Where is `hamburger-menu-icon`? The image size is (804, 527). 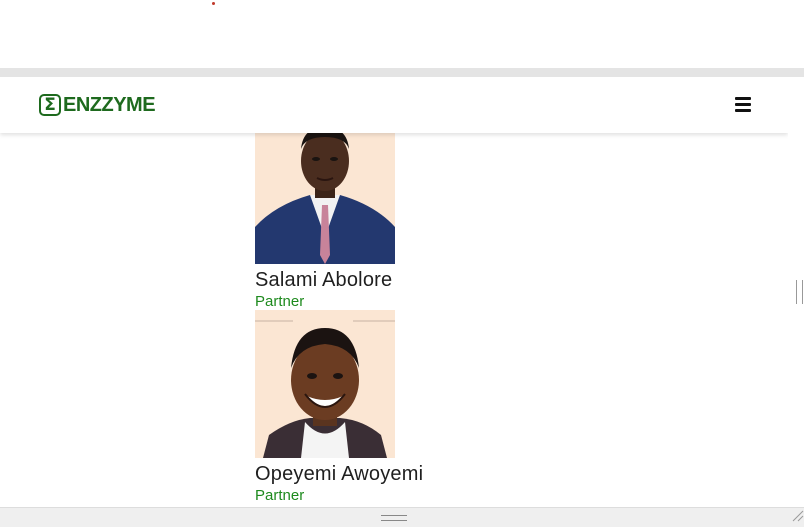
hamburger-menu-icon is located at coordinates (743, 104).